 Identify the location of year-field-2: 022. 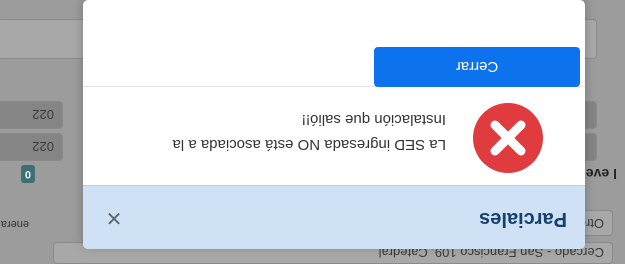
(31, 115).